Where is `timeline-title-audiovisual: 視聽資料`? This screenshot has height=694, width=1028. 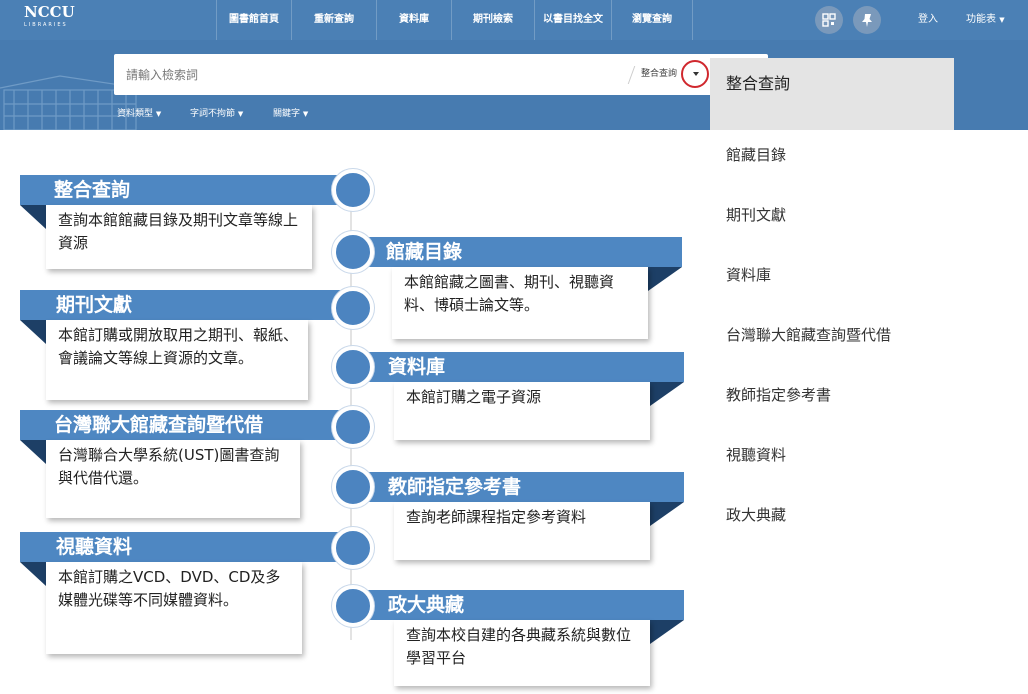
timeline-title-audiovisual: 視聽資料 is located at coordinates (180, 547).